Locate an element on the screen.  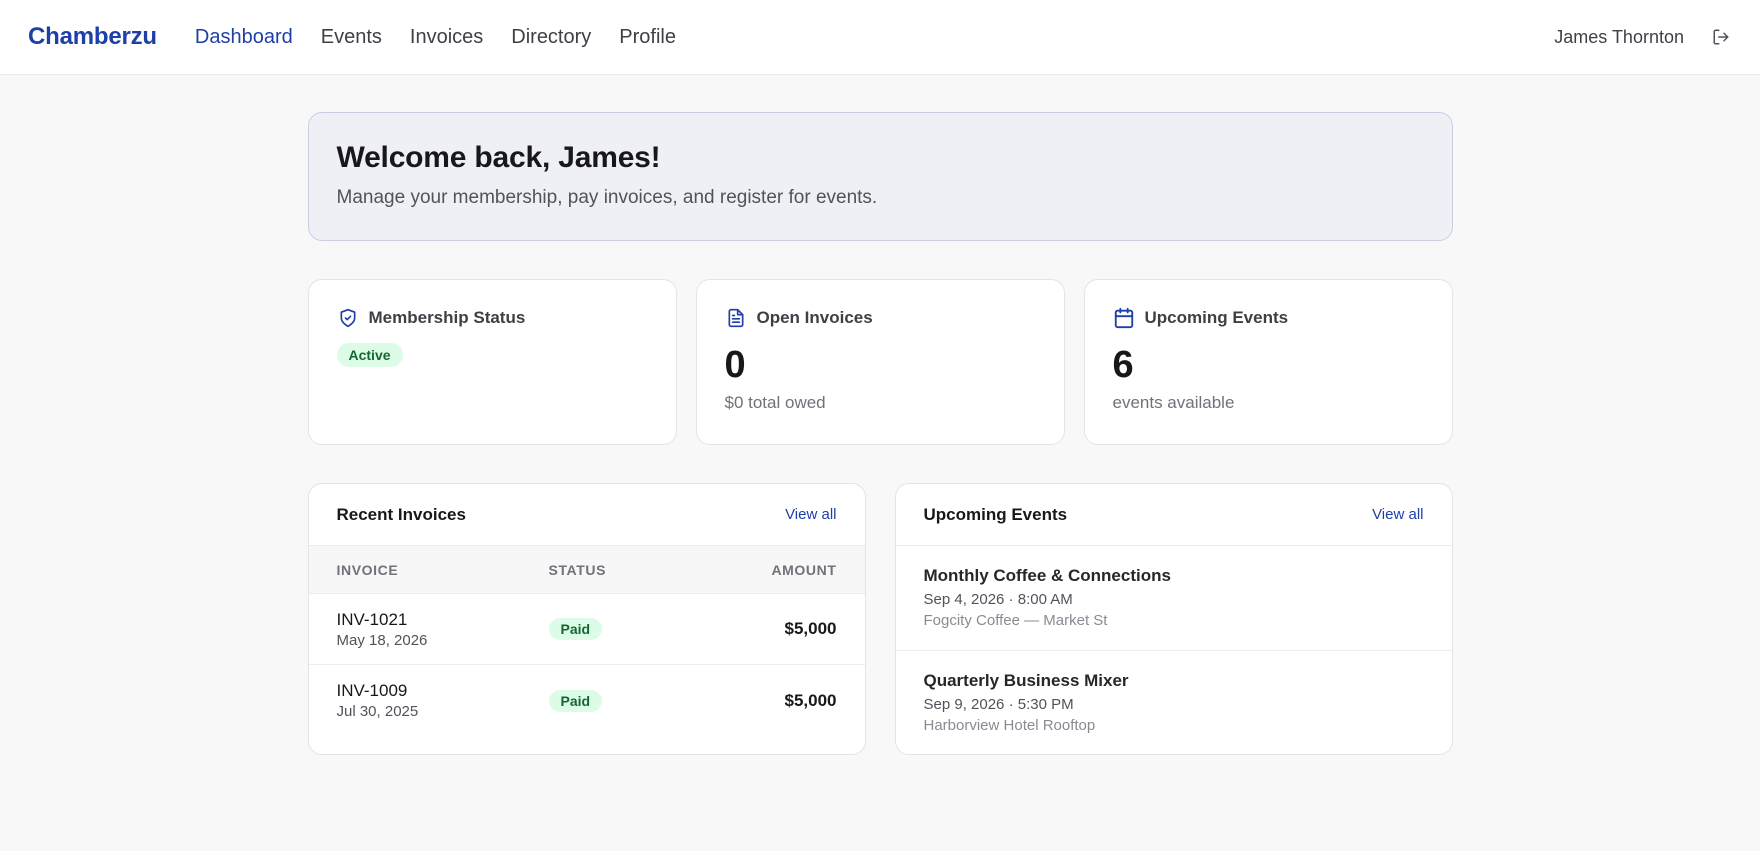
events-view-all-link: View all is located at coordinates (1397, 514).